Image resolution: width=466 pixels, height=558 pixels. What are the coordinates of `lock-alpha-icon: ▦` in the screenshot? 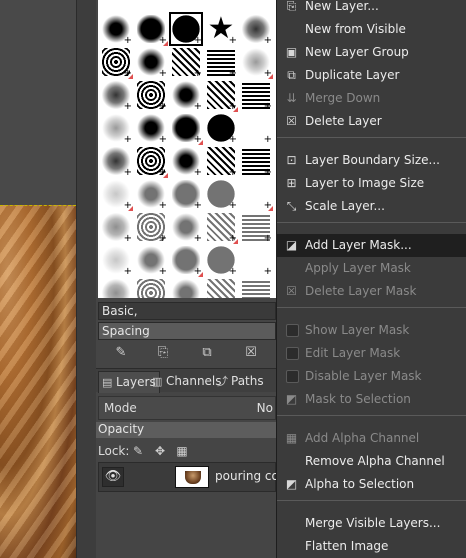 It's located at (182, 451).